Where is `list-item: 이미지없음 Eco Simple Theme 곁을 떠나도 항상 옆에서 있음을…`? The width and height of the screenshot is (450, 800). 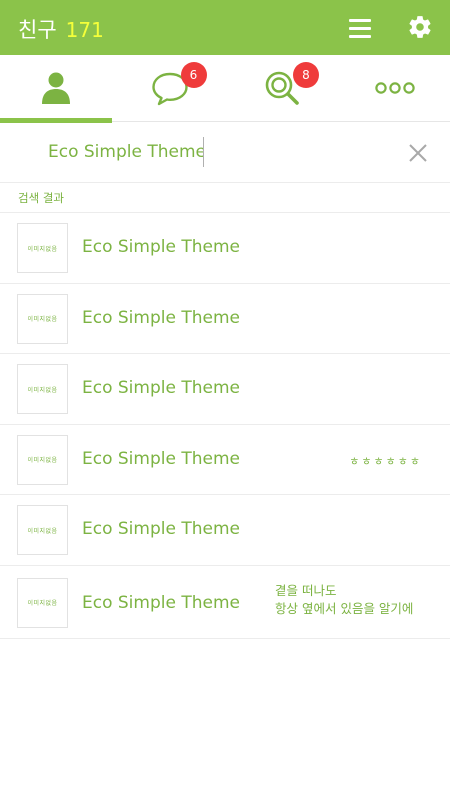
list-item: 이미지없음 Eco Simple Theme 곁을 떠나도 항상 옆에서 있음을… is located at coordinates (225, 602).